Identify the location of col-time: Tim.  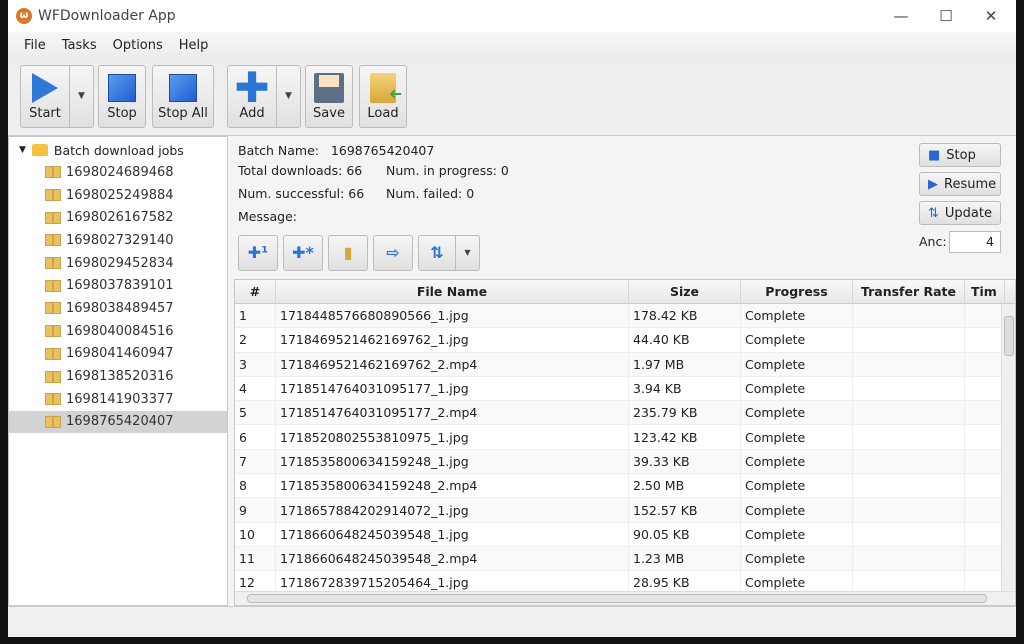
(985, 291).